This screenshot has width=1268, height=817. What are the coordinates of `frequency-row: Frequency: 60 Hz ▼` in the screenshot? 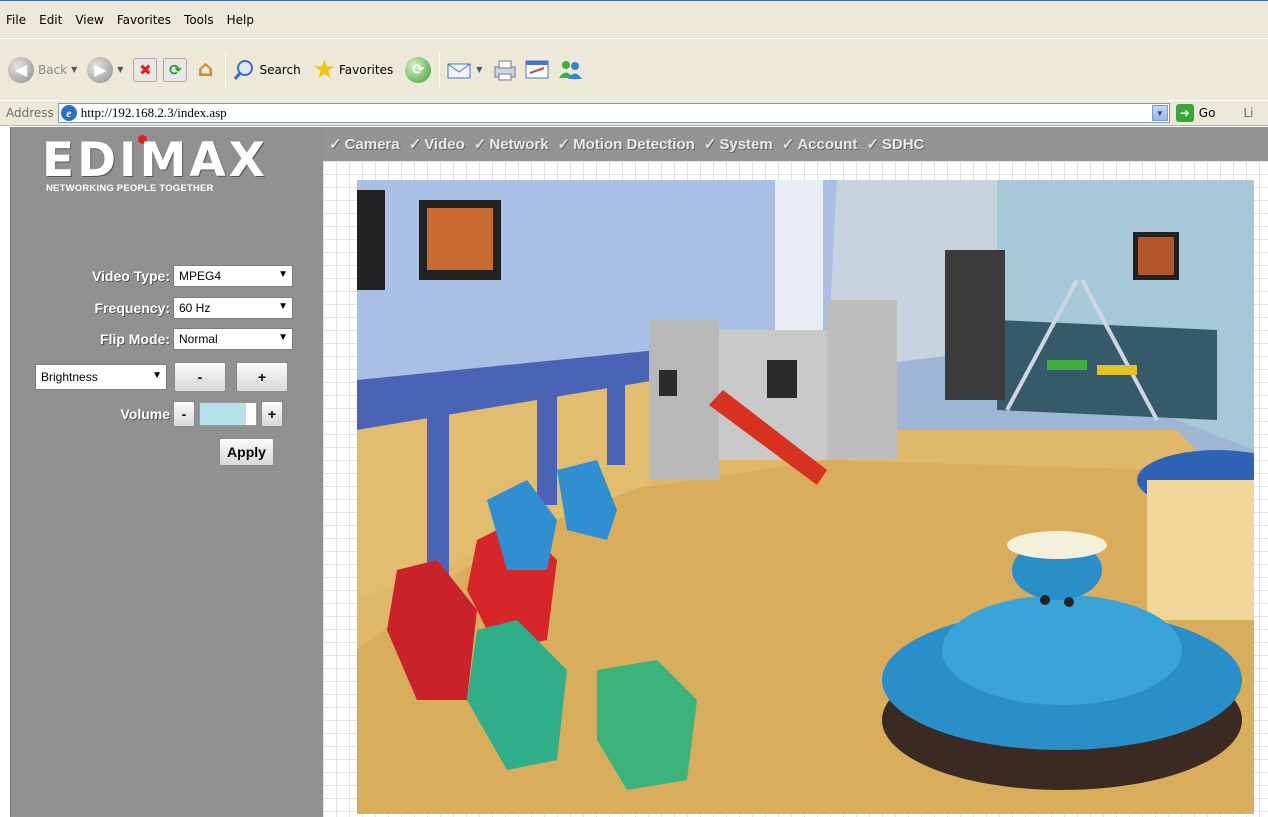 It's located at (176, 308).